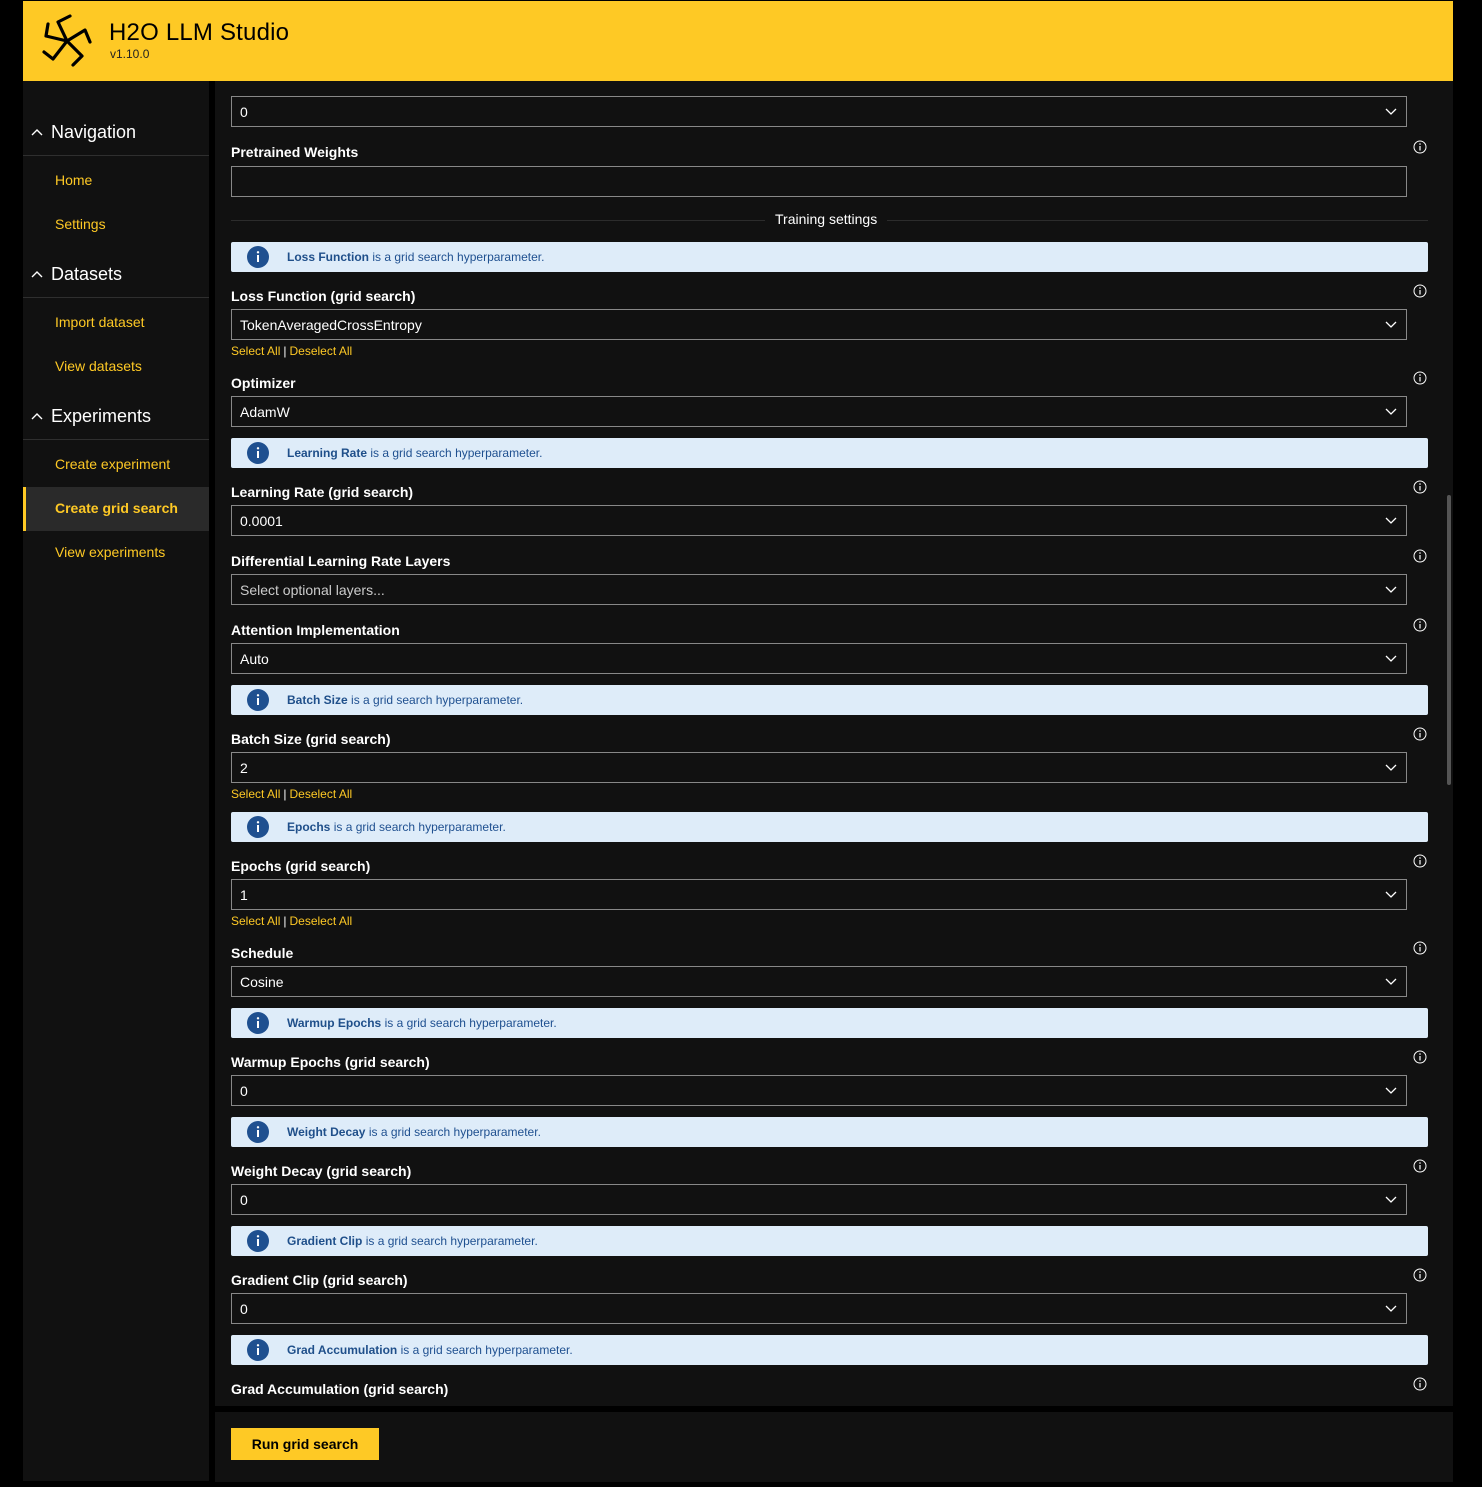 The height and width of the screenshot is (1487, 1482). I want to click on hyperparameter-name: Warmup Epochs, so click(334, 1023).